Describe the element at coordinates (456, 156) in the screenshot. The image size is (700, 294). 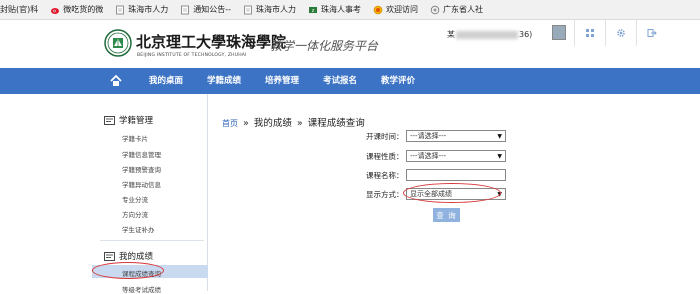
I see `nature-select: ---请选择--- ▼` at that location.